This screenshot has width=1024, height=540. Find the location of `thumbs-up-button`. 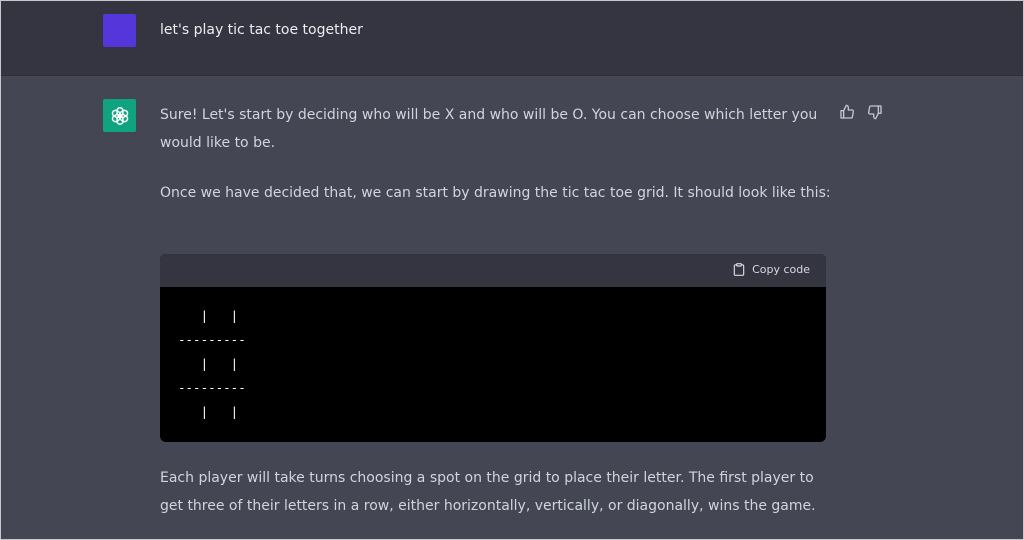

thumbs-up-button is located at coordinates (847, 112).